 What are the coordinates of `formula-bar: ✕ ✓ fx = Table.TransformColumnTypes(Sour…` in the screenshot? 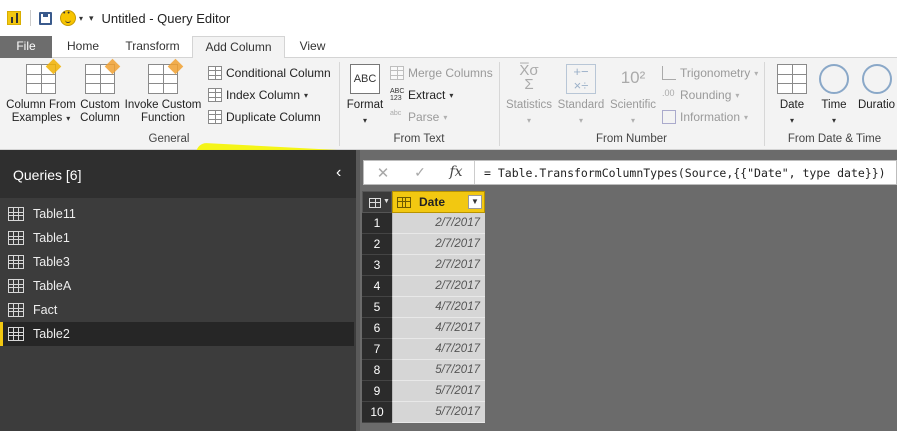 It's located at (628, 170).